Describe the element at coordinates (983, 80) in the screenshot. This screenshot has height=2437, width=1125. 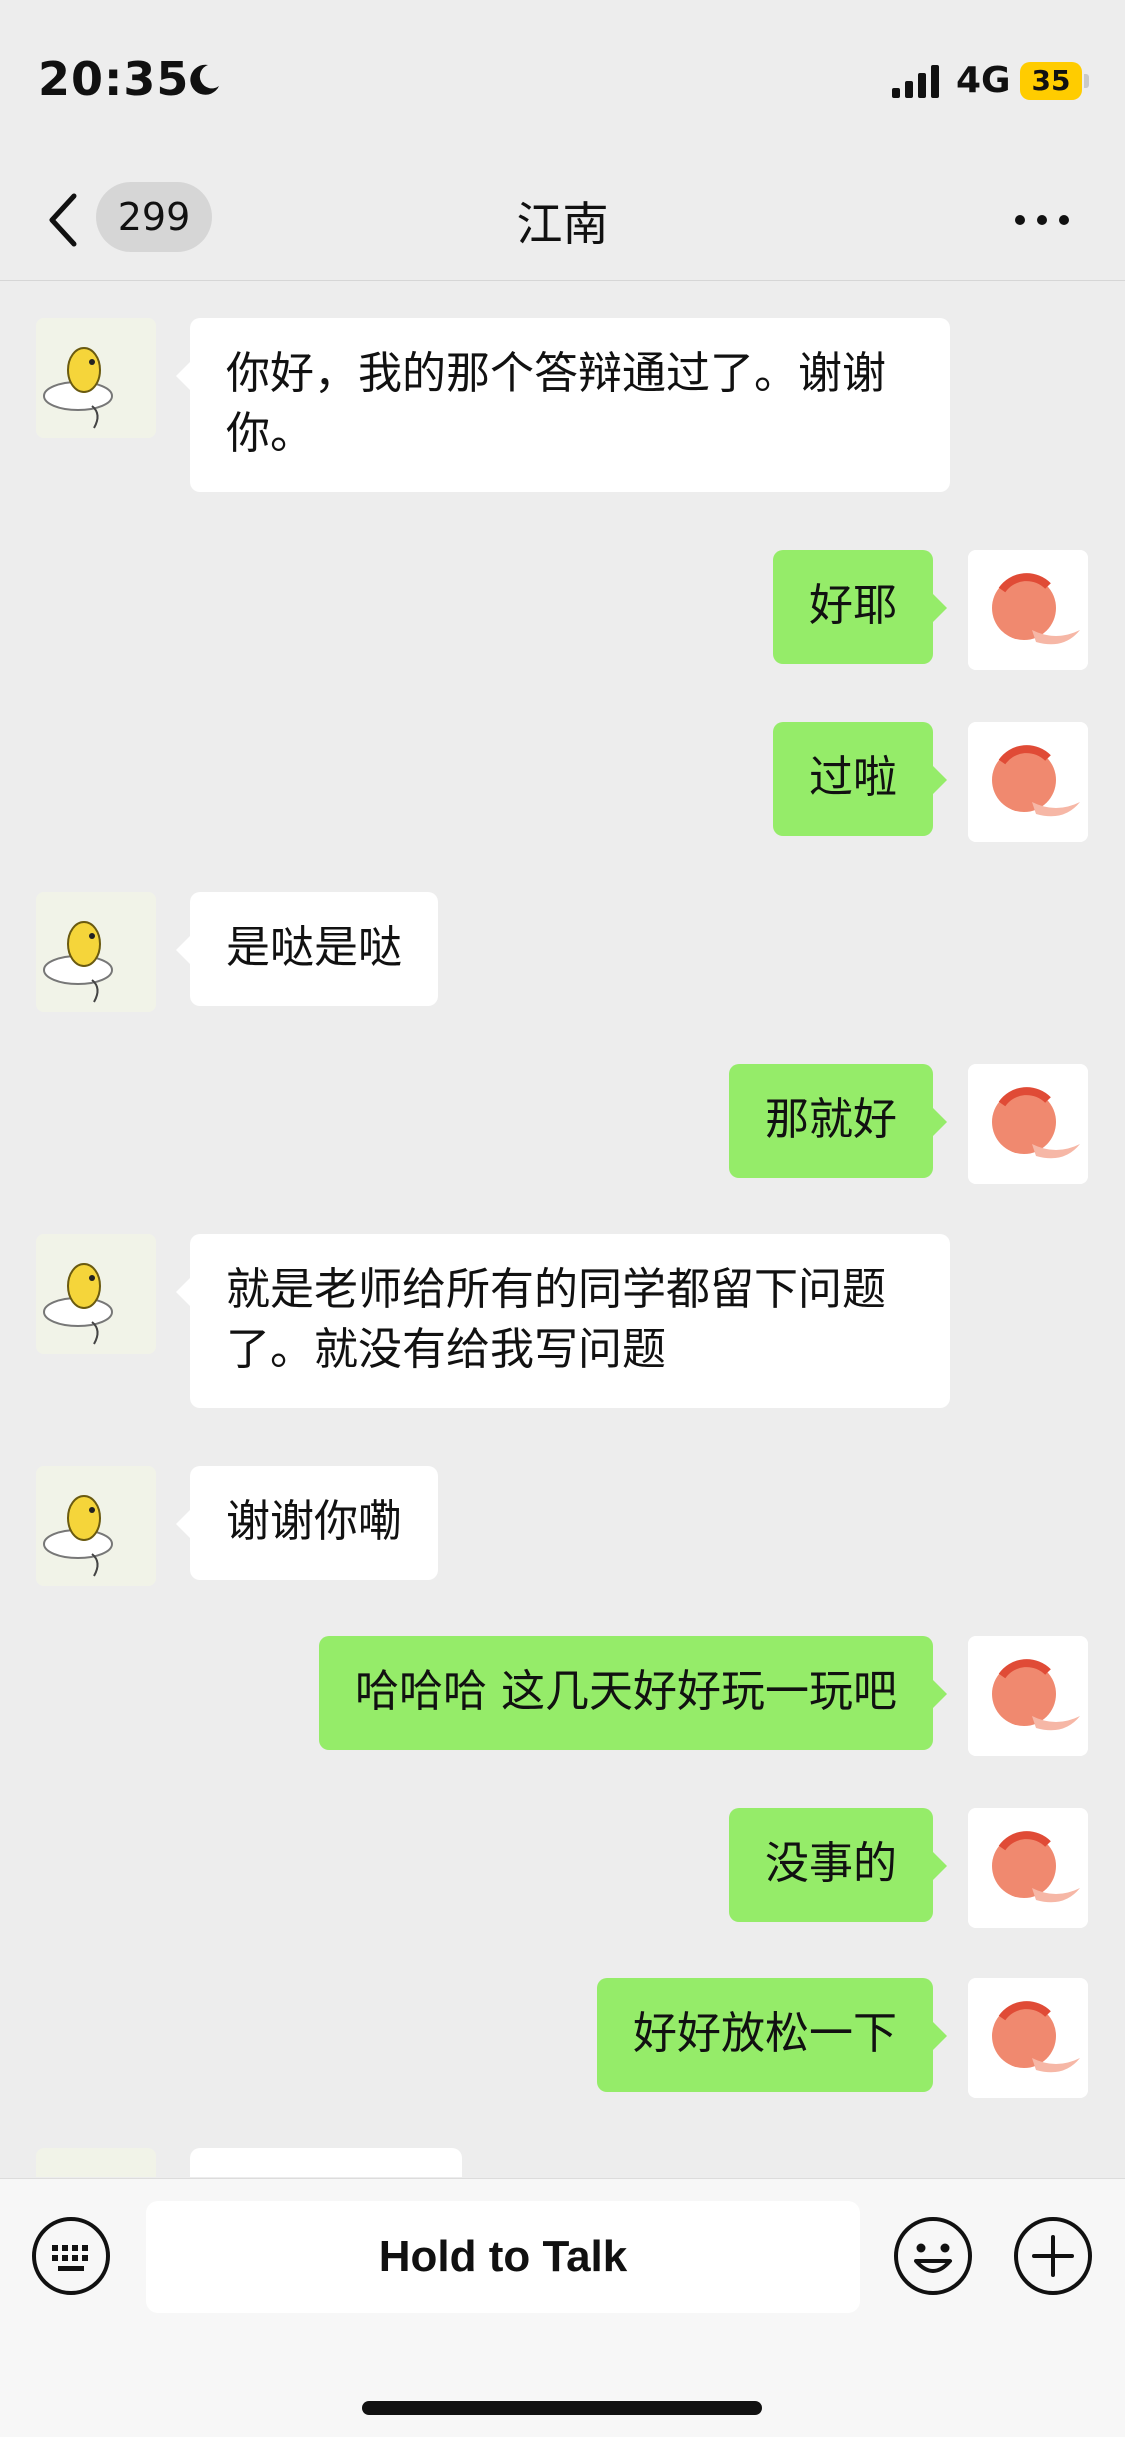
I see `network-type: 4G` at that location.